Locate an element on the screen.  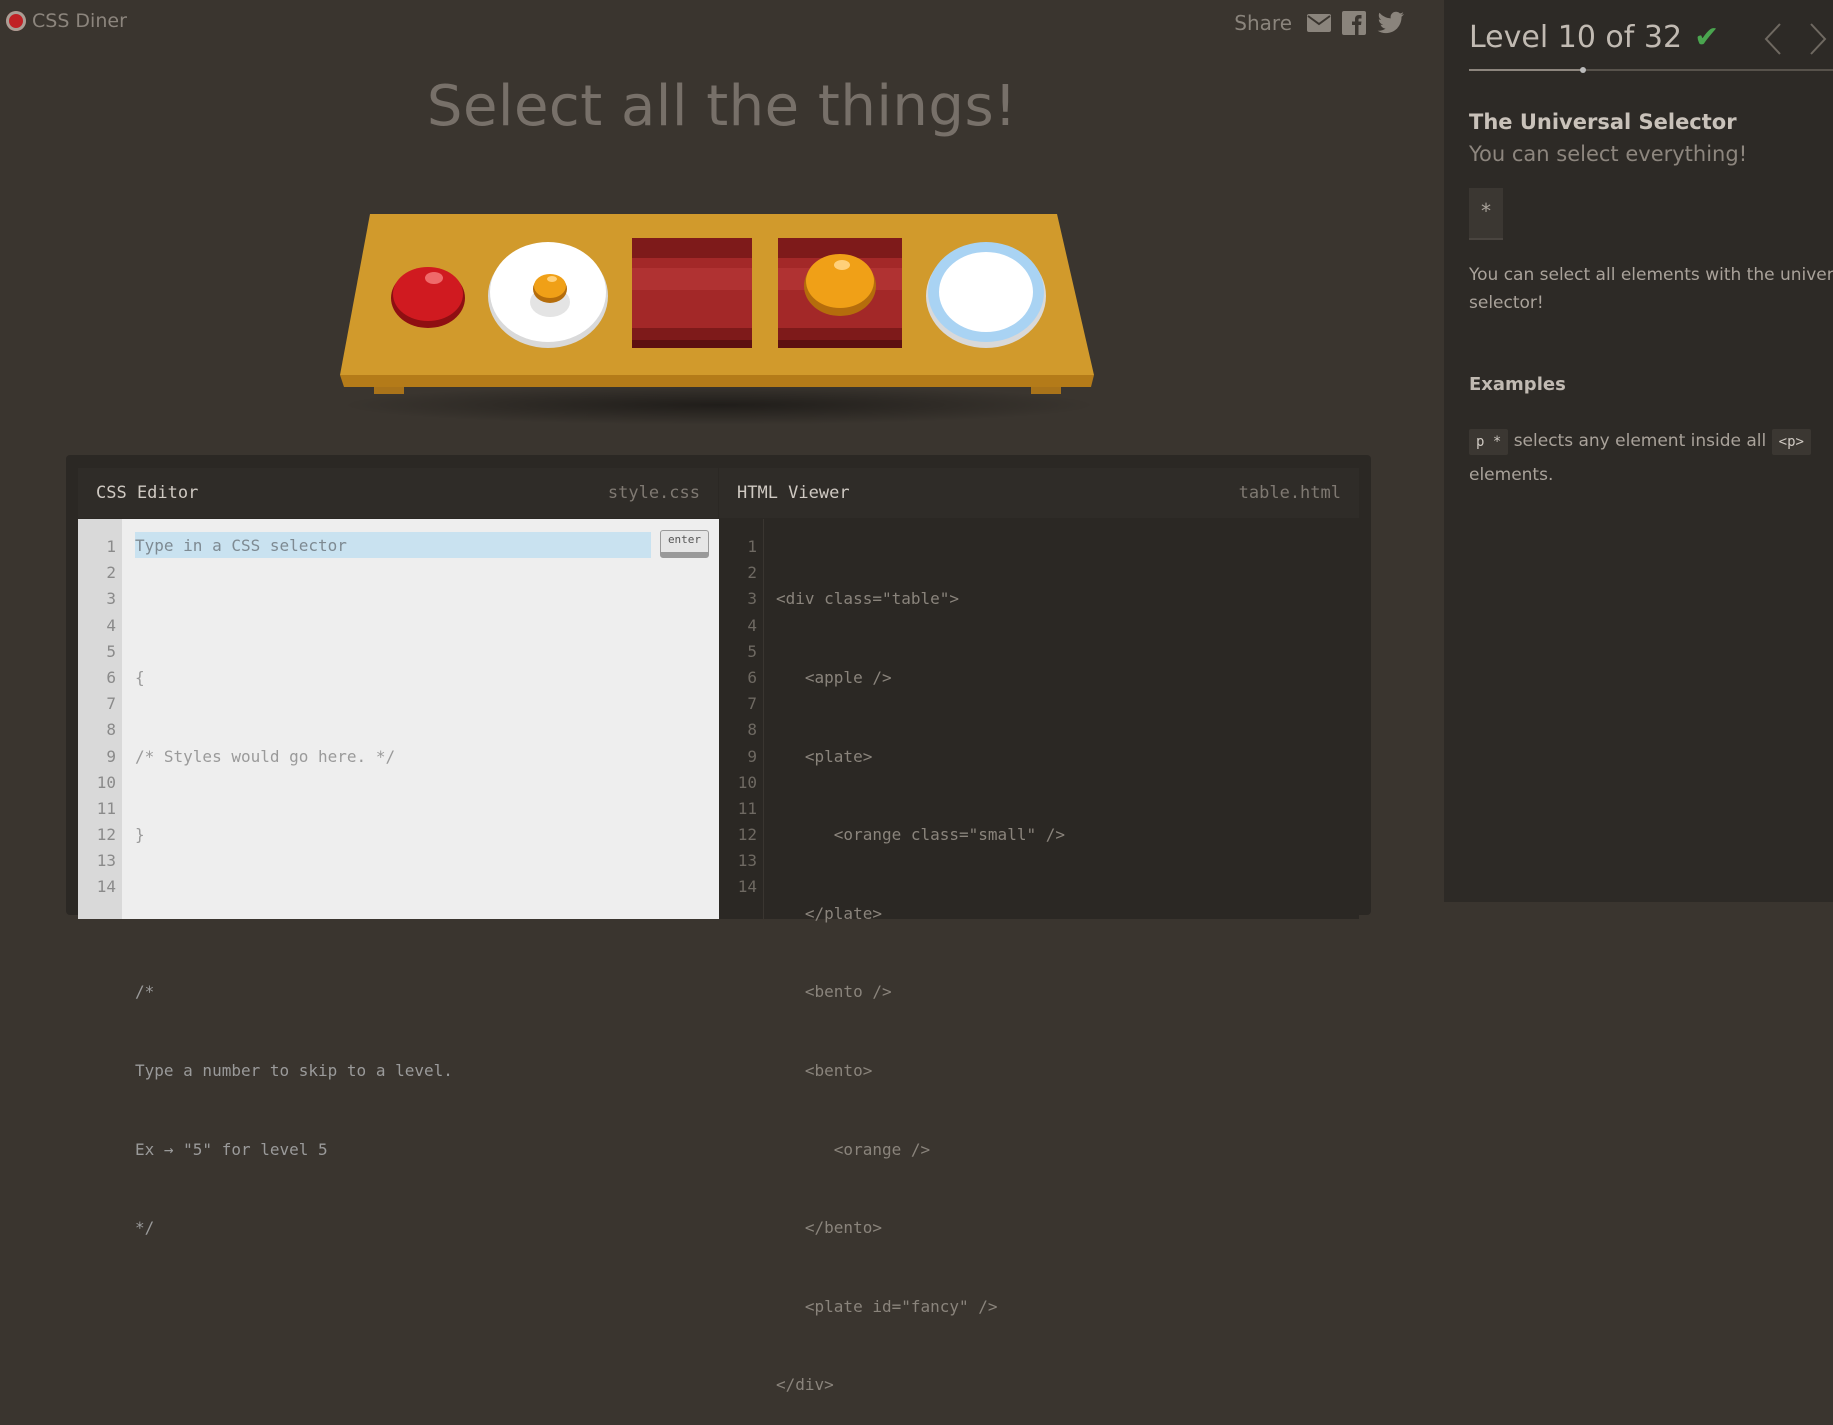
html-viewer-filename: table.html is located at coordinates (1289, 493).